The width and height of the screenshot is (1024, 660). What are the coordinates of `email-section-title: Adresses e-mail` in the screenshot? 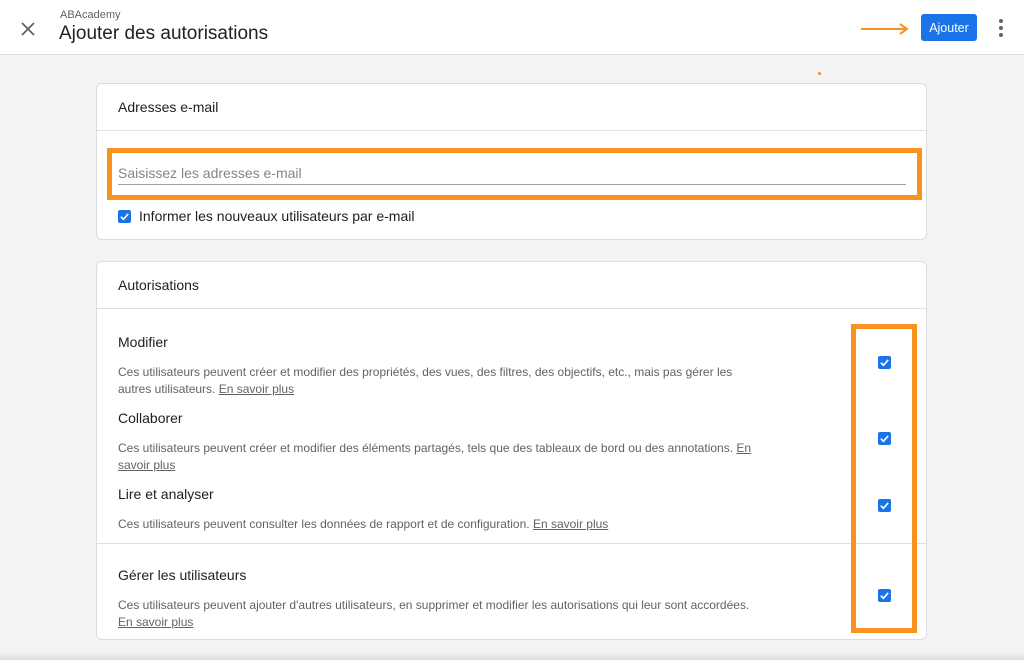 It's located at (511, 107).